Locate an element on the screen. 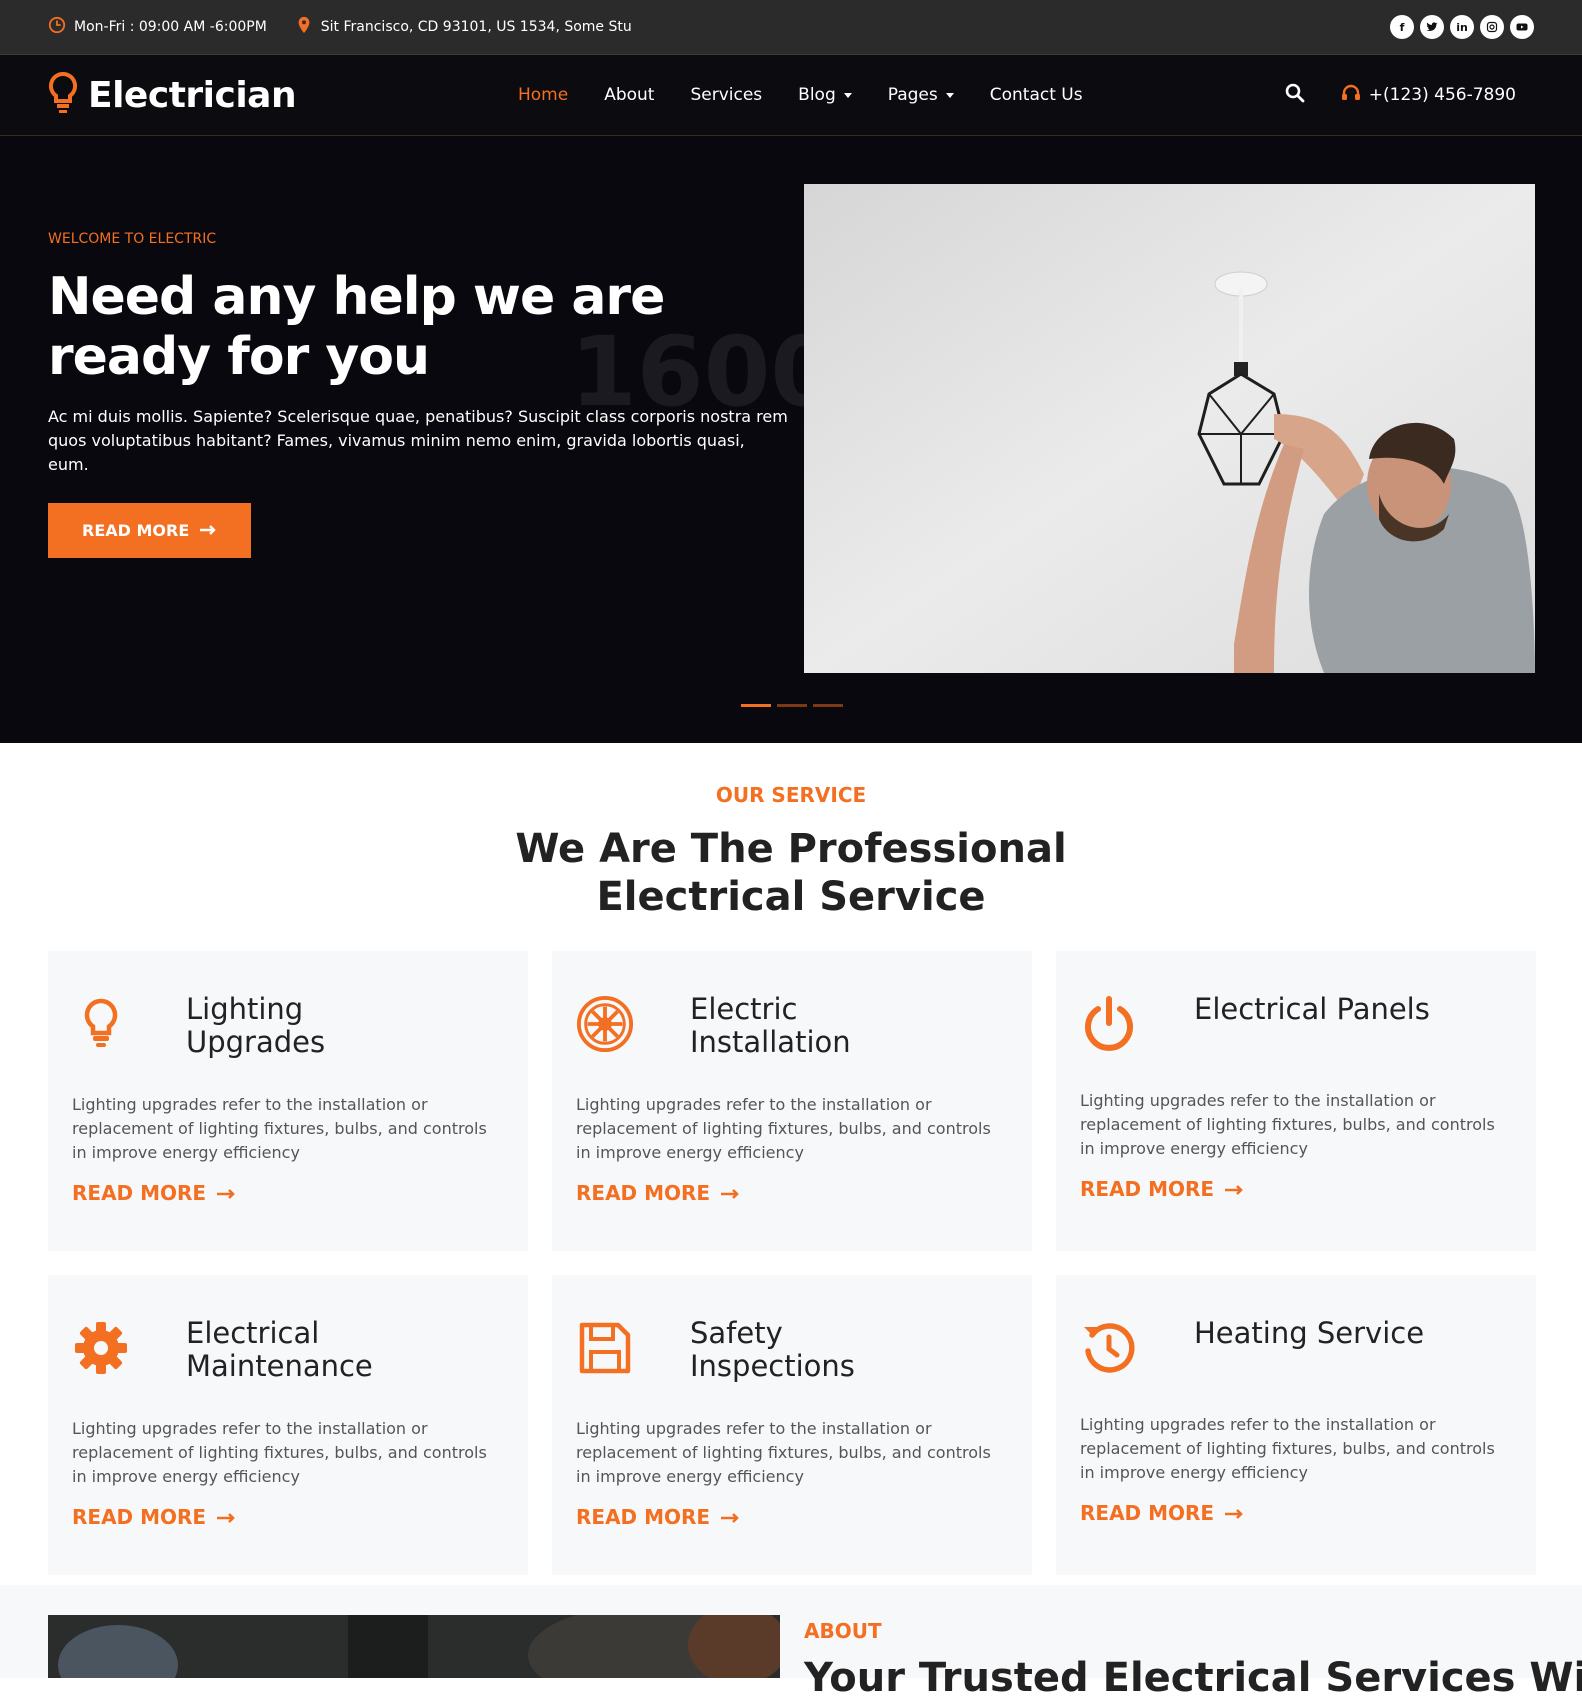 This screenshot has width=1582, height=1701. linkedin-icon: in is located at coordinates (1462, 27).